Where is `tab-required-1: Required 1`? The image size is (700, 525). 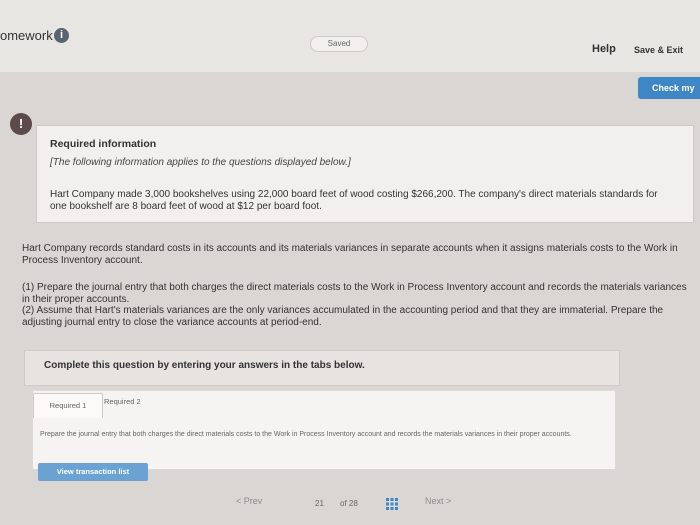
tab-required-1: Required 1 is located at coordinates (68, 405).